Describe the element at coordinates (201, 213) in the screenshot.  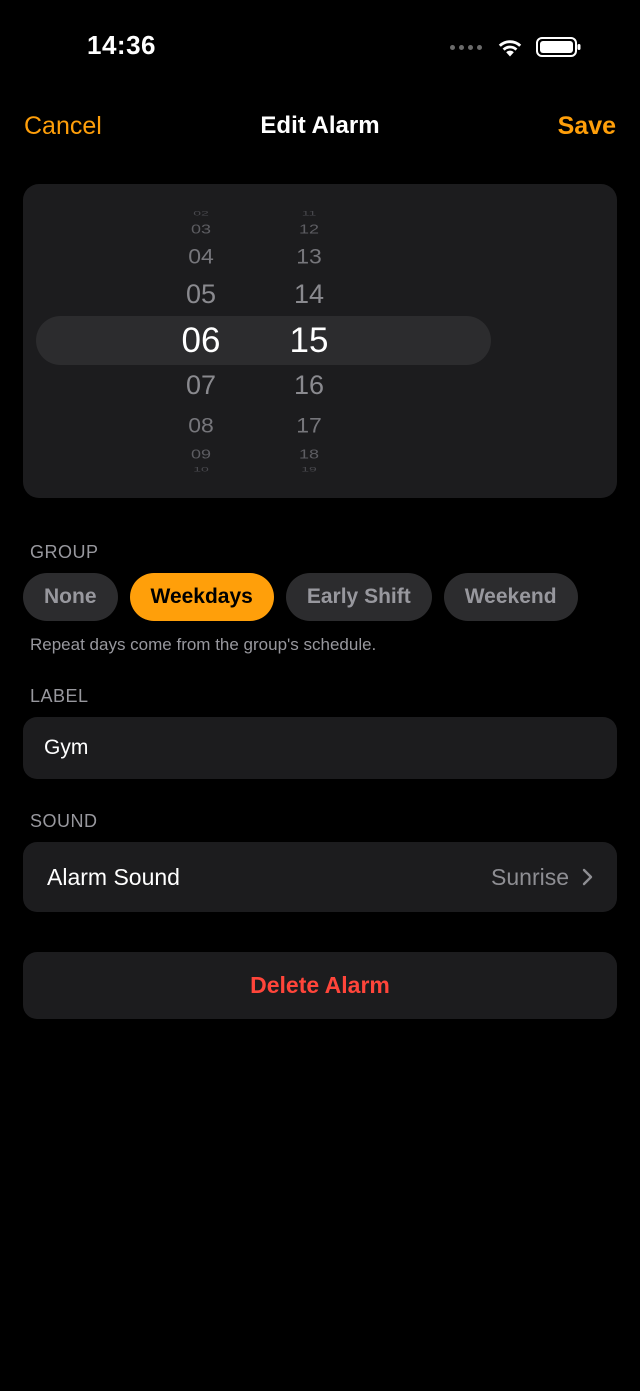
I see `hour-option: 02` at that location.